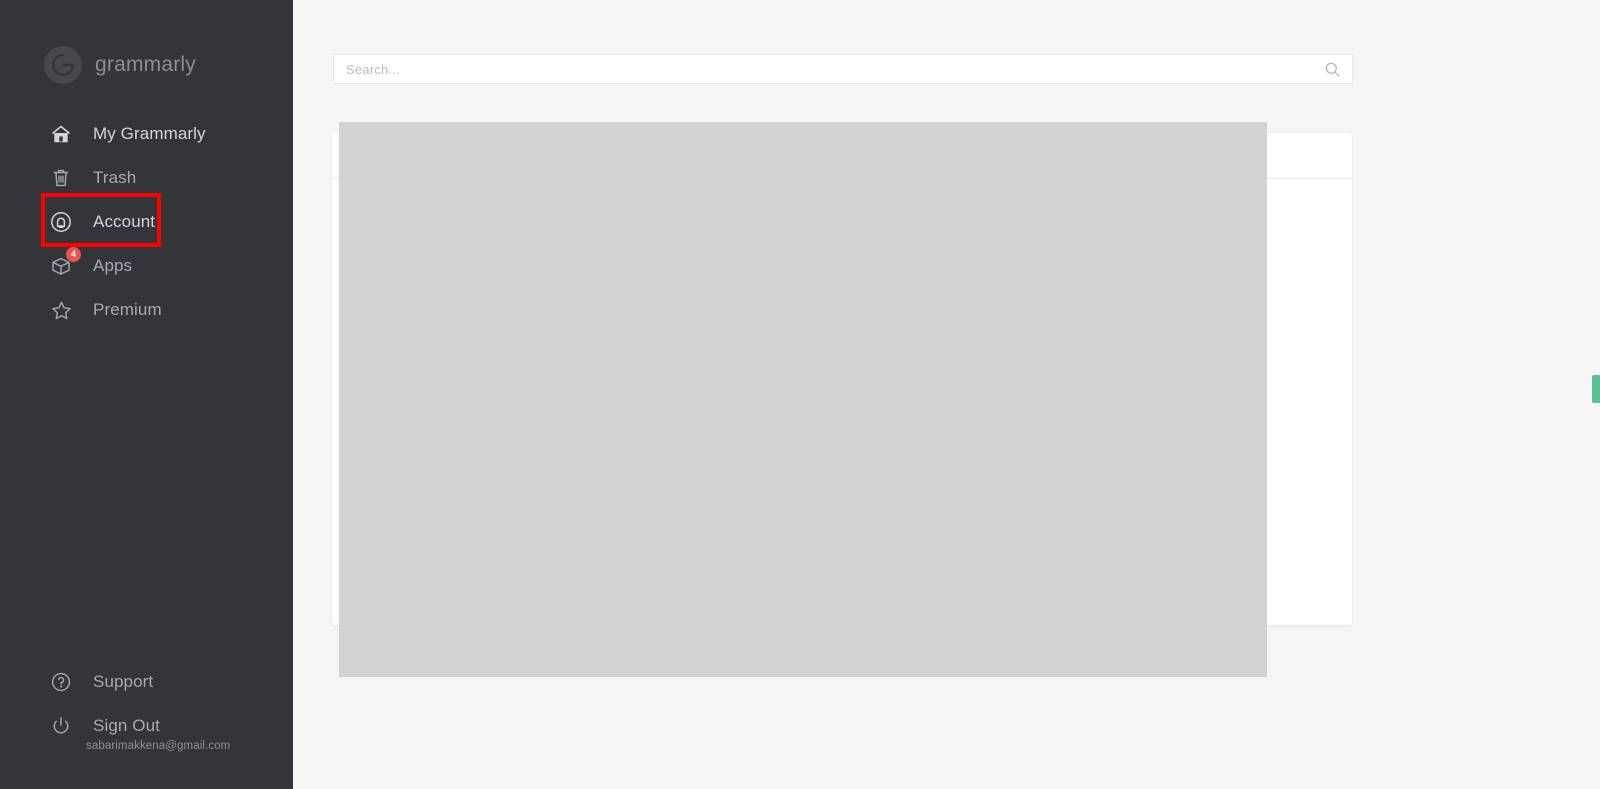  What do you see at coordinates (61, 222) in the screenshot?
I see `account-circle-icon` at bounding box center [61, 222].